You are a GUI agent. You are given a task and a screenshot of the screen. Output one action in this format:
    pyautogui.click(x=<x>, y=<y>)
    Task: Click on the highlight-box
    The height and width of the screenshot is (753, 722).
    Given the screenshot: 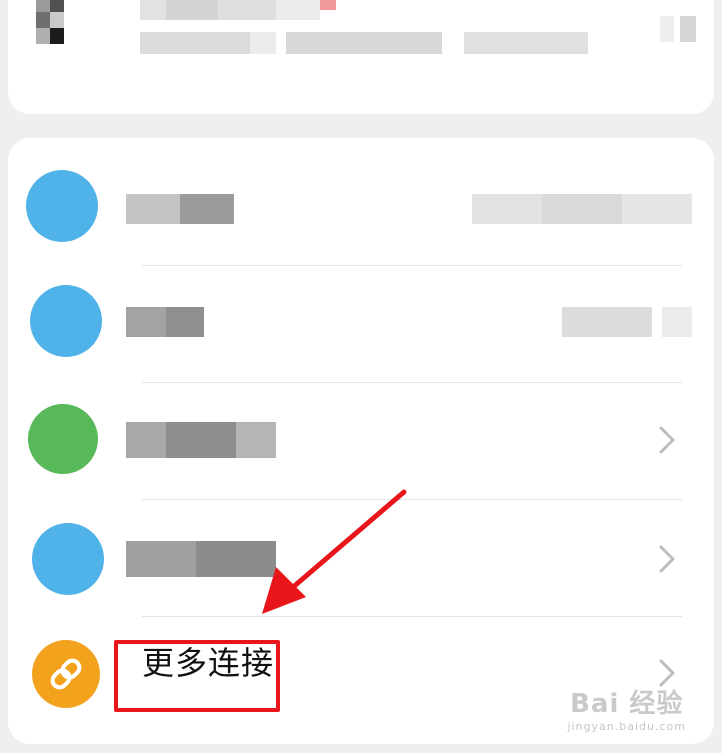 What is the action you would take?
    pyautogui.click(x=197, y=676)
    